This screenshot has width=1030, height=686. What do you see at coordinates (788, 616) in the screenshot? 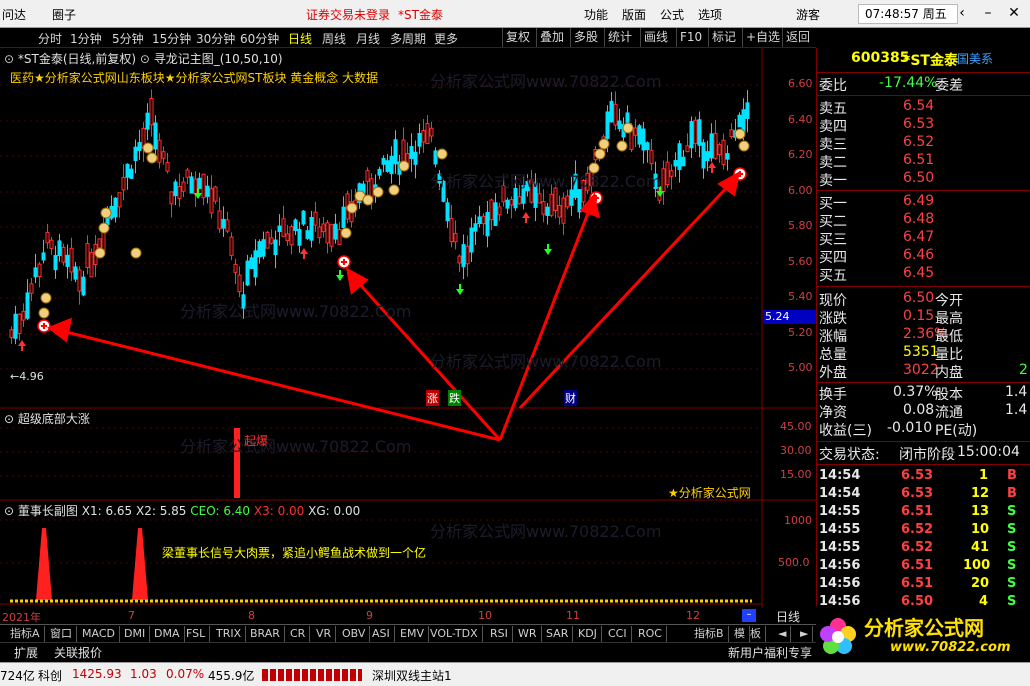
I see `time-axis-period: 日线` at bounding box center [788, 616].